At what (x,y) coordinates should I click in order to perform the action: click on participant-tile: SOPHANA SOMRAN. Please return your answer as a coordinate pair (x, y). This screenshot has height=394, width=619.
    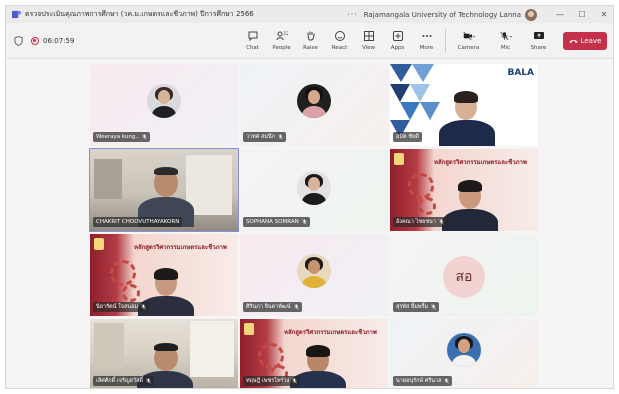
    Looking at the image, I should click on (314, 190).